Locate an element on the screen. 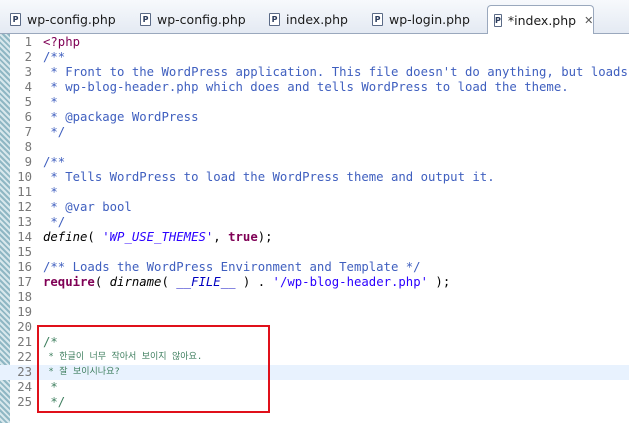 The width and height of the screenshot is (629, 423). line-number: 24 is located at coordinates (24, 387).